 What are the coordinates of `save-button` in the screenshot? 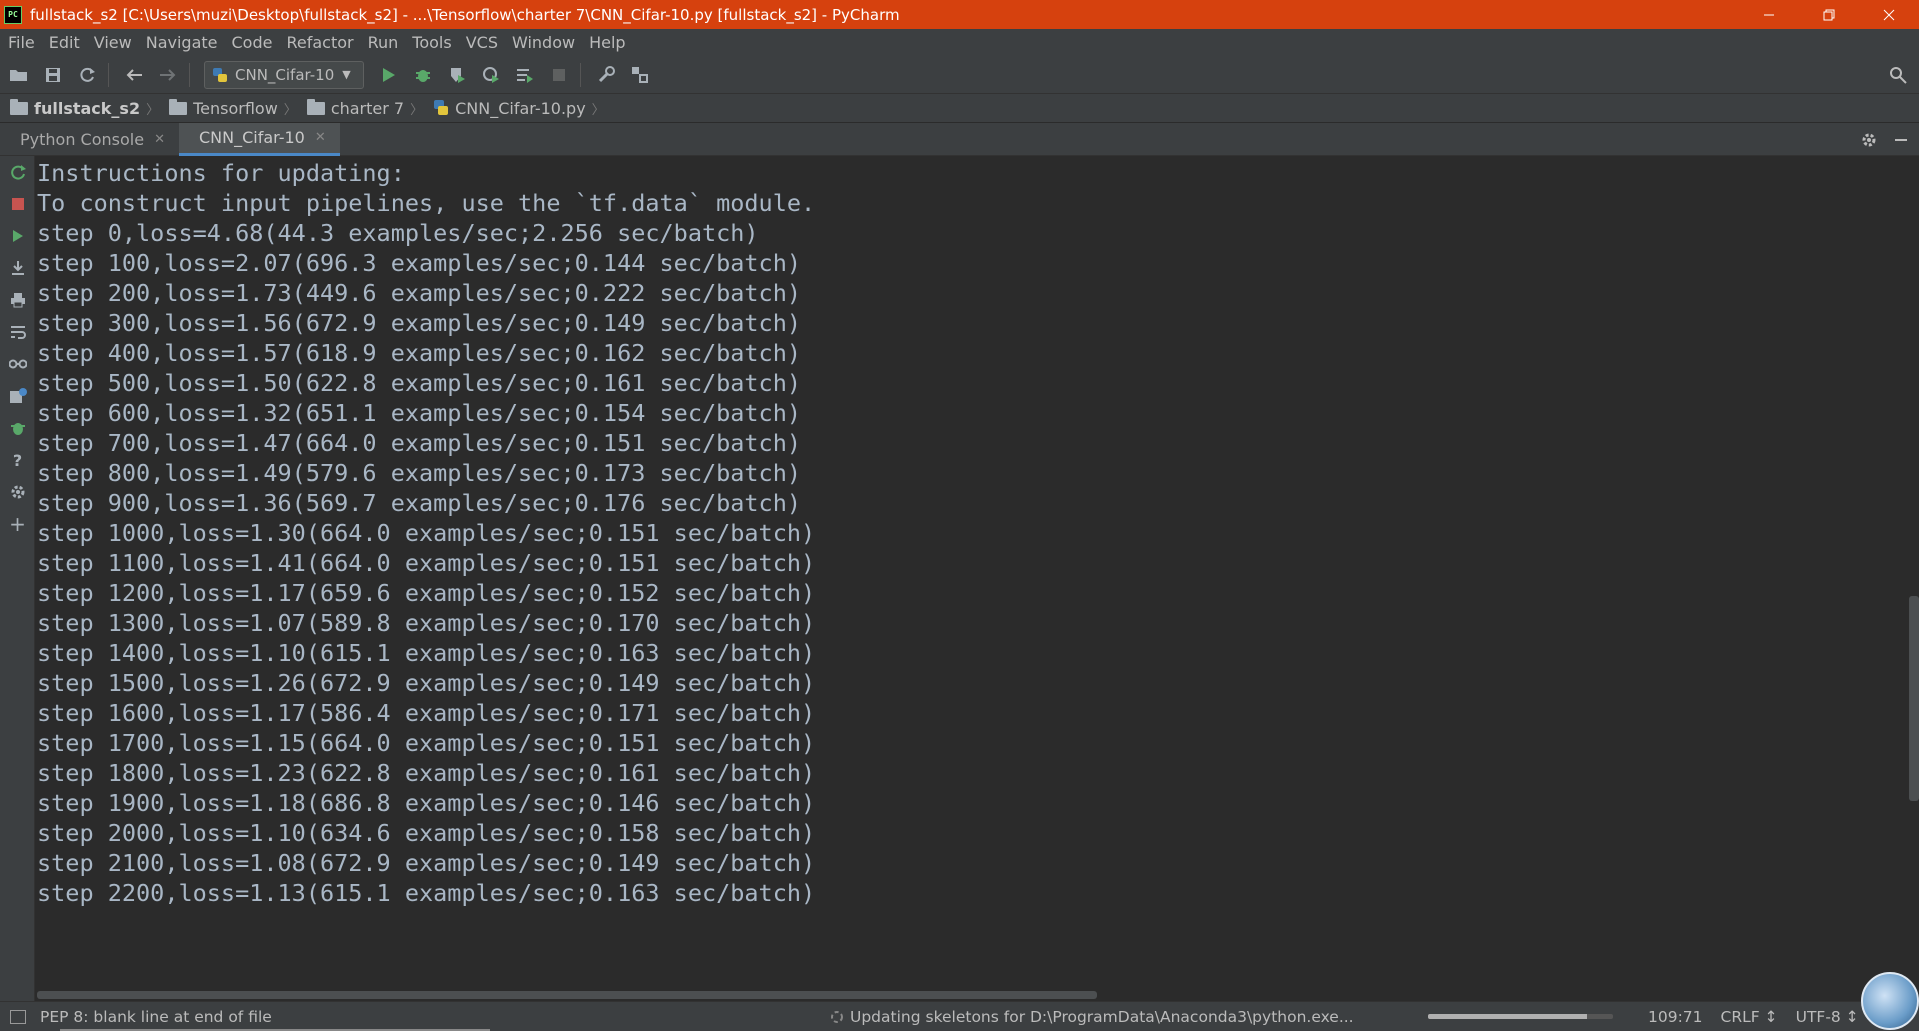 It's located at (53, 75).